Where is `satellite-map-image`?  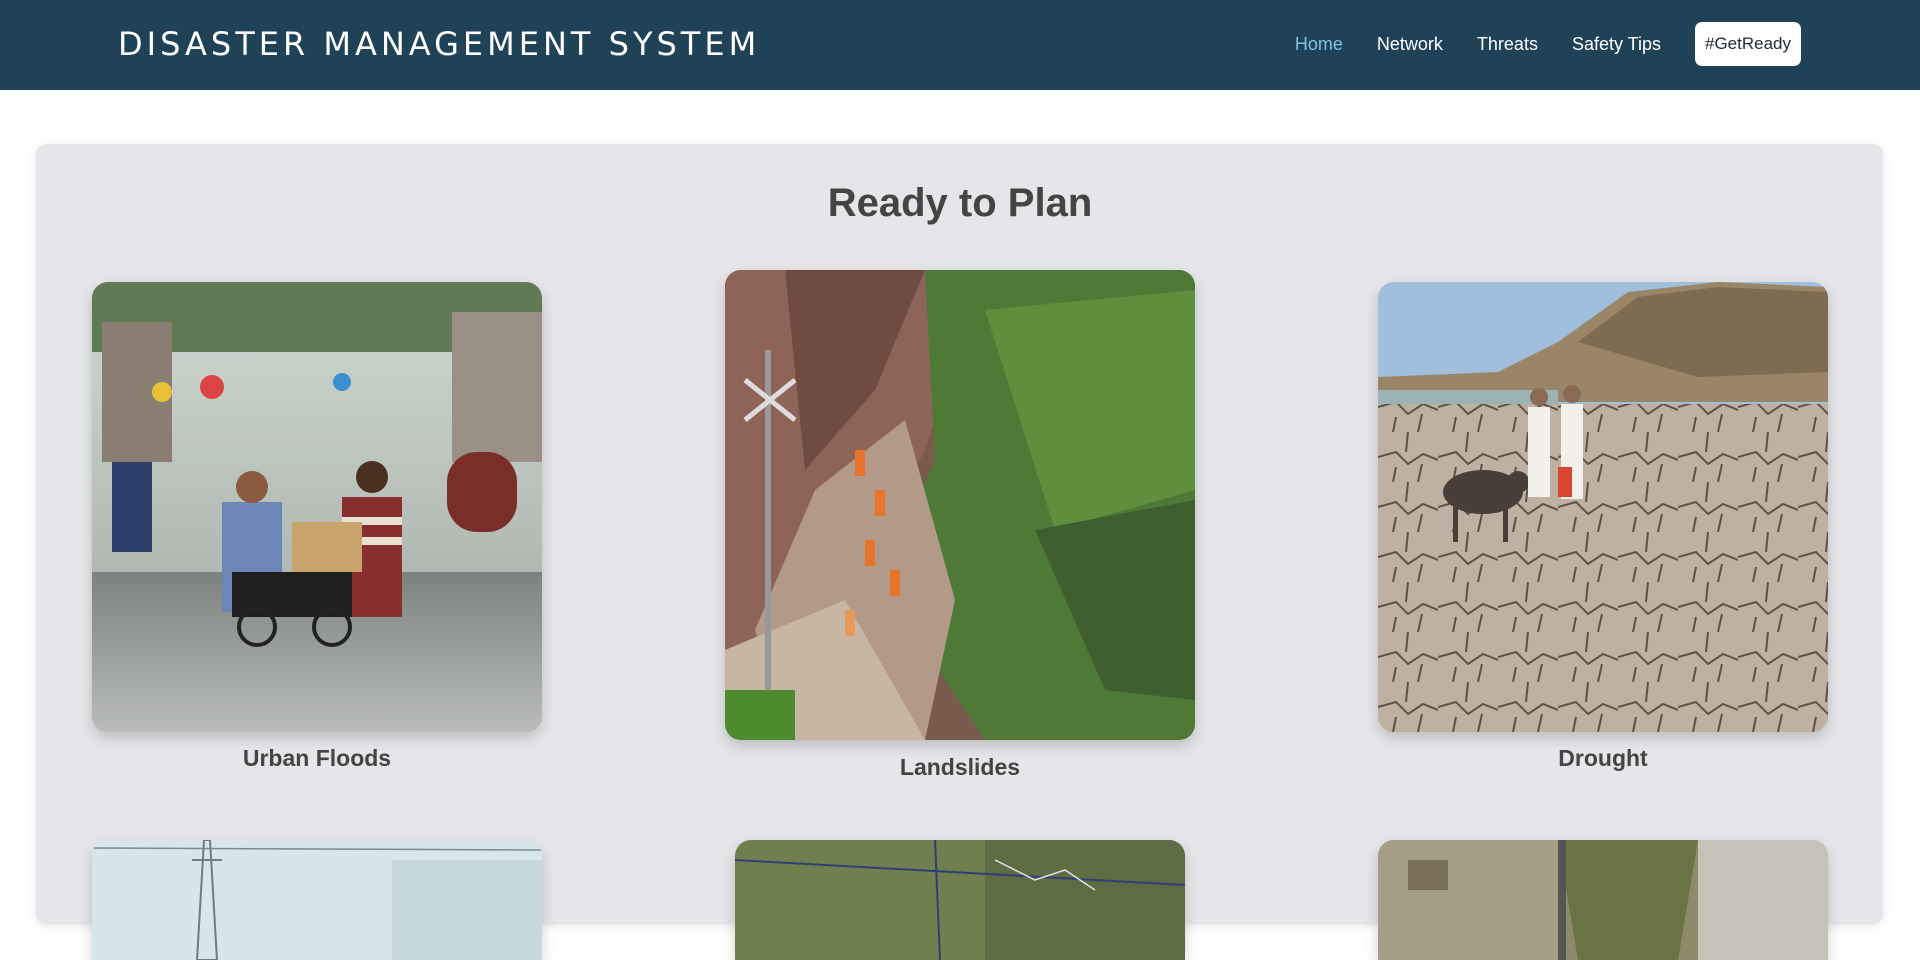 satellite-map-image is located at coordinates (960, 900).